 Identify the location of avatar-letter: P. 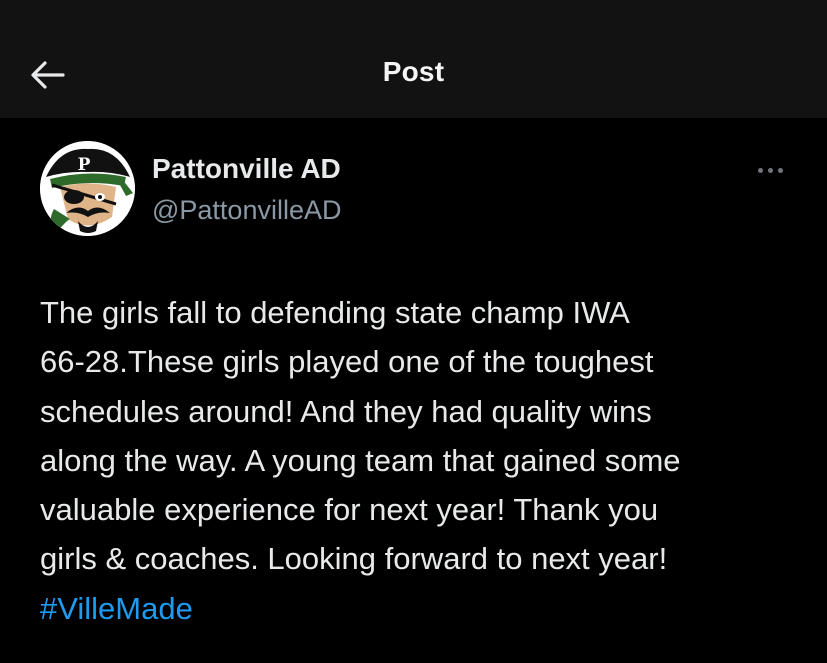
(84, 165).